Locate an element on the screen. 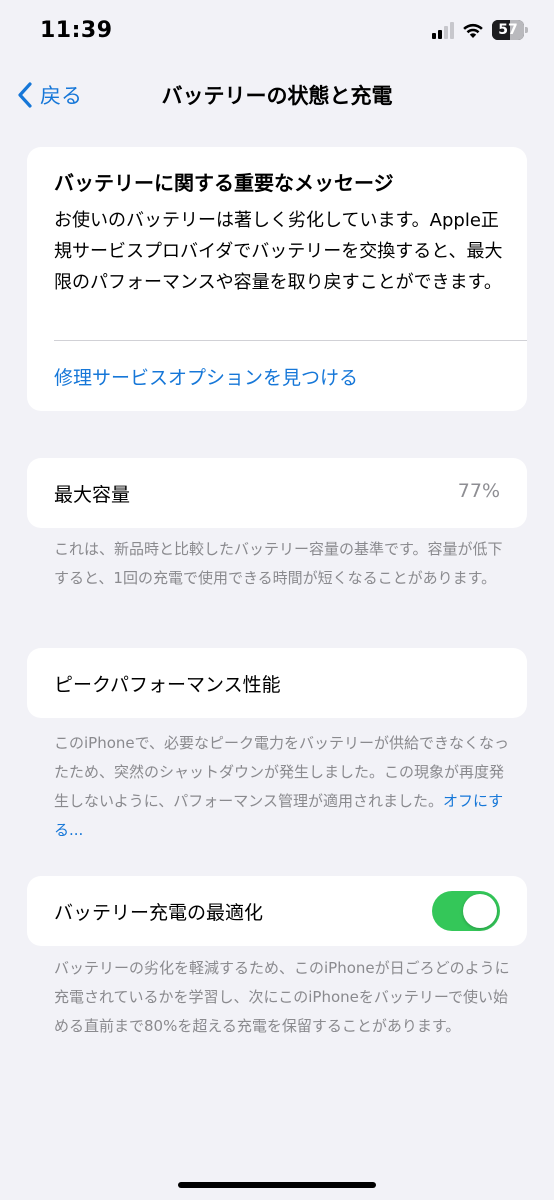  battery-level-text: 57 is located at coordinates (508, 30).